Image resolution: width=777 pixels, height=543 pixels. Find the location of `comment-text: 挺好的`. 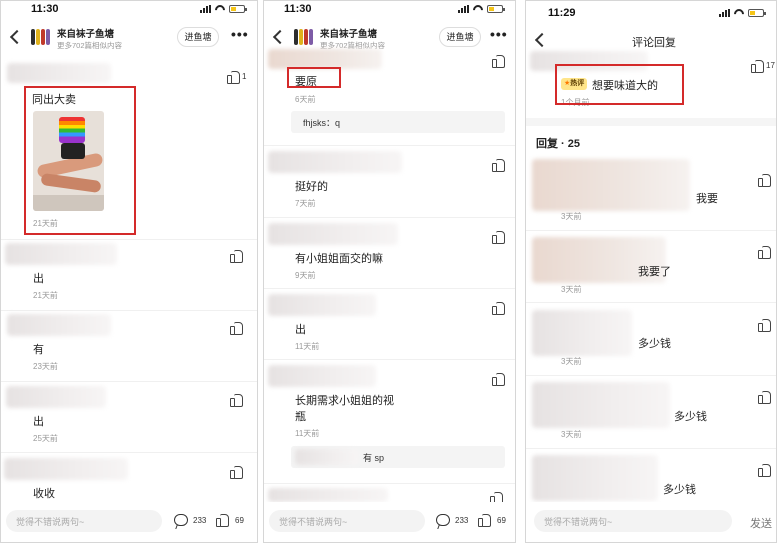

comment-text: 挺好的 is located at coordinates (311, 187).